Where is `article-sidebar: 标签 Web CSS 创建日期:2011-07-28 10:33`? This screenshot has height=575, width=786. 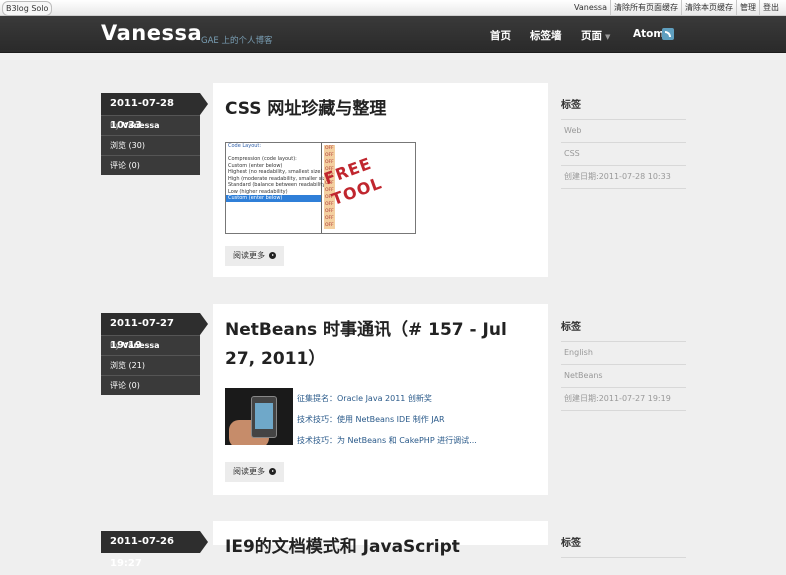 article-sidebar: 标签 Web CSS 创建日期:2011-07-28 10:33 is located at coordinates (623, 142).